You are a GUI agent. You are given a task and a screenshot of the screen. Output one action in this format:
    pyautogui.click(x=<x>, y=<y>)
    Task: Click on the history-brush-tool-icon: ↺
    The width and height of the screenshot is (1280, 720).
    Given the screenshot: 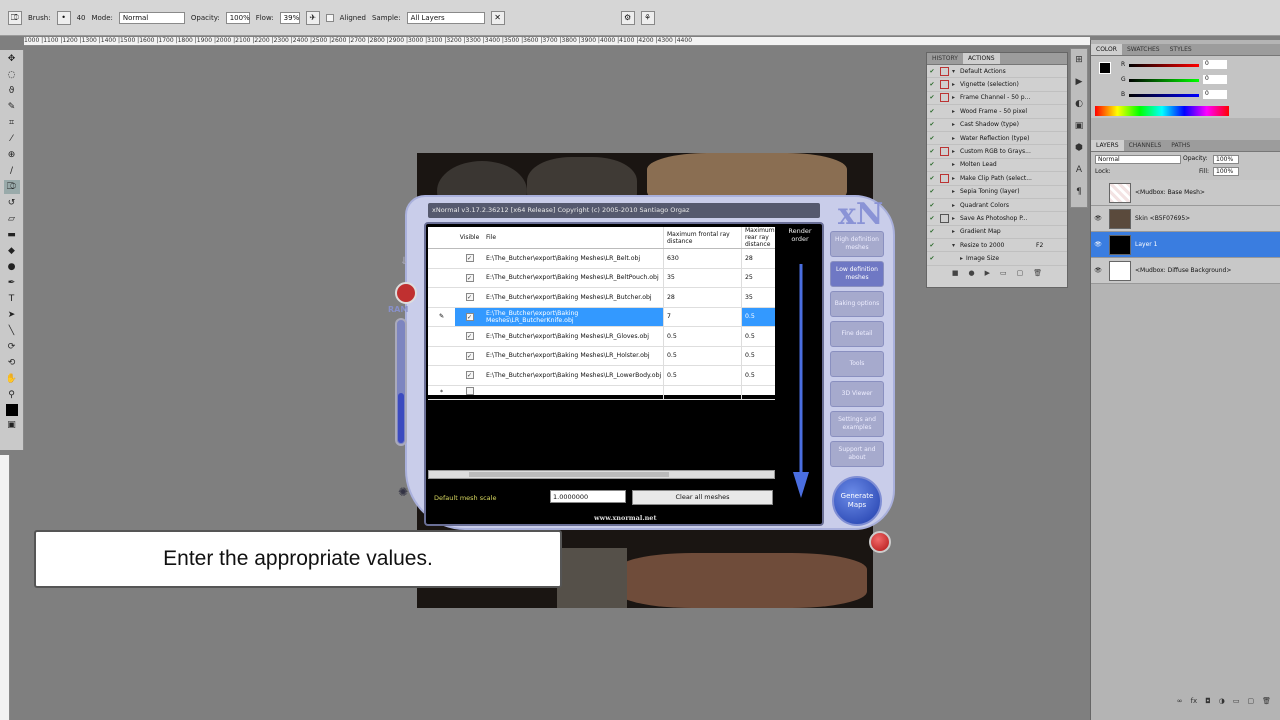 What is the action you would take?
    pyautogui.click(x=12, y=203)
    